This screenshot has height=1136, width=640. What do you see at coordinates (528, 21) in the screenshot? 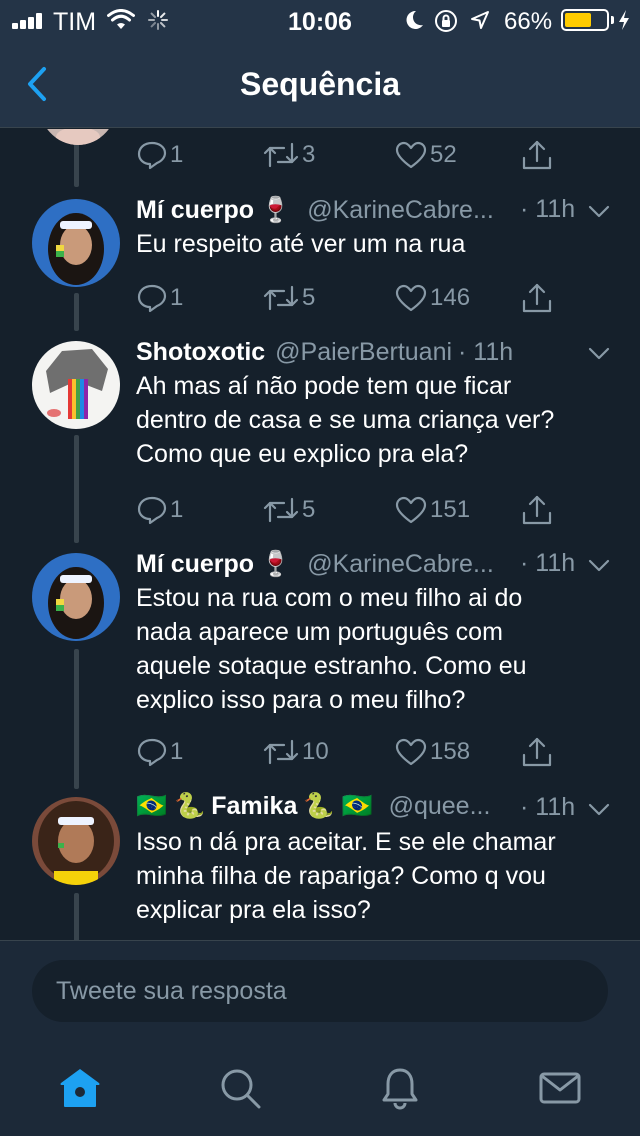
I see `battery-percent: 66%` at bounding box center [528, 21].